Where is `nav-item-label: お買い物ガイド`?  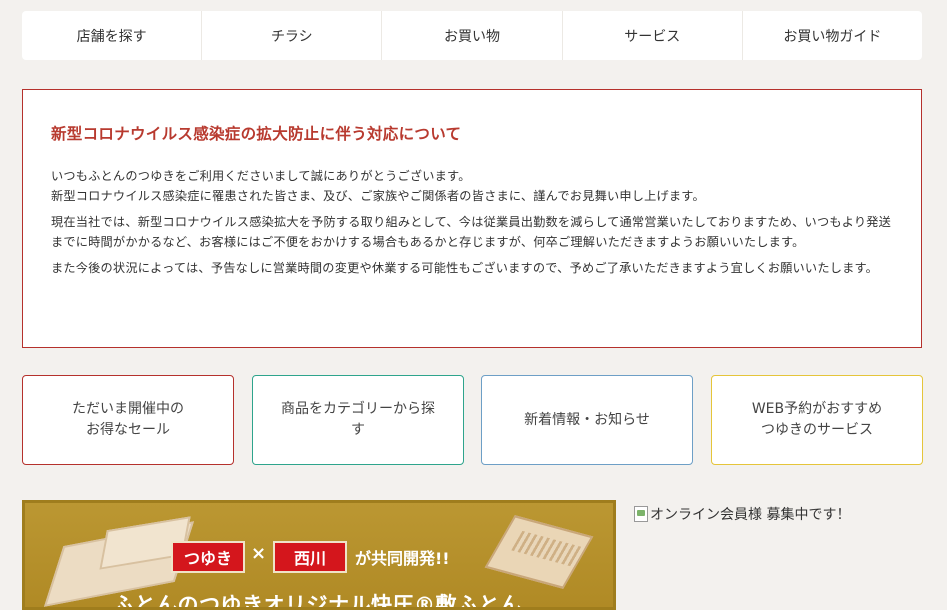
nav-item-label: お買い物ガイド is located at coordinates (832, 36).